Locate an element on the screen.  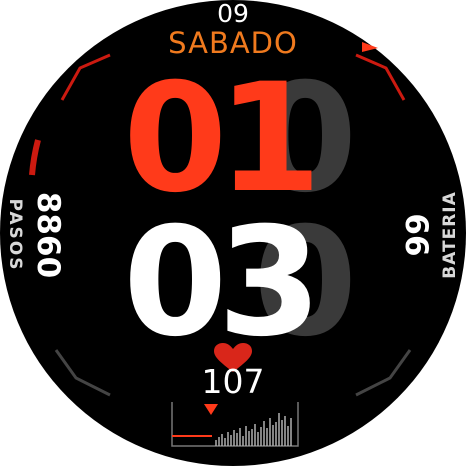
battery-label-text: BATERIA is located at coordinates (450, 235).